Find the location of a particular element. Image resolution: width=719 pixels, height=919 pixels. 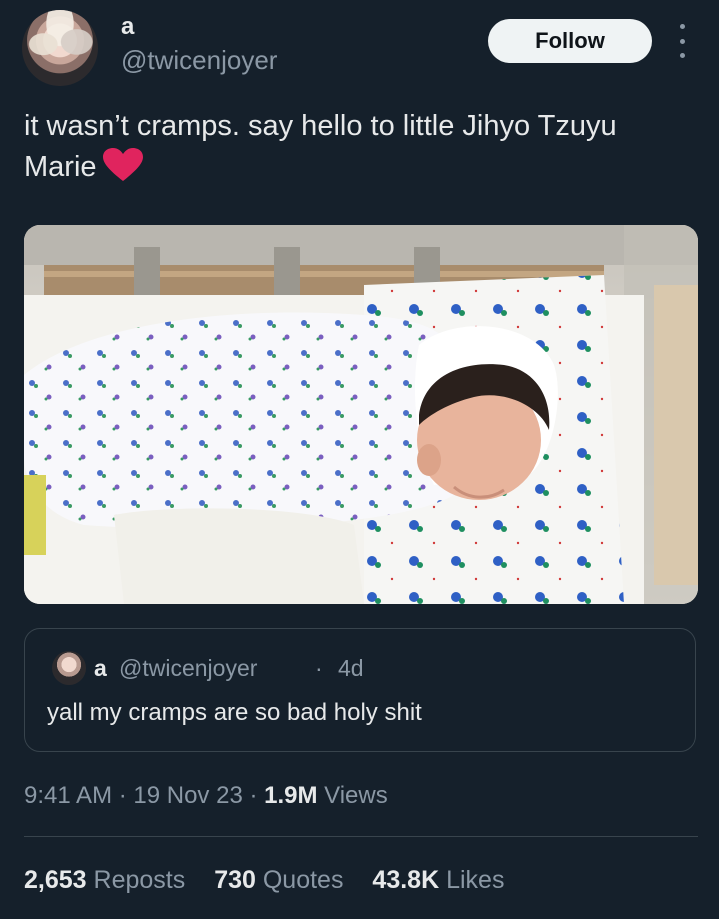

quoted-time: 4d is located at coordinates (351, 668).